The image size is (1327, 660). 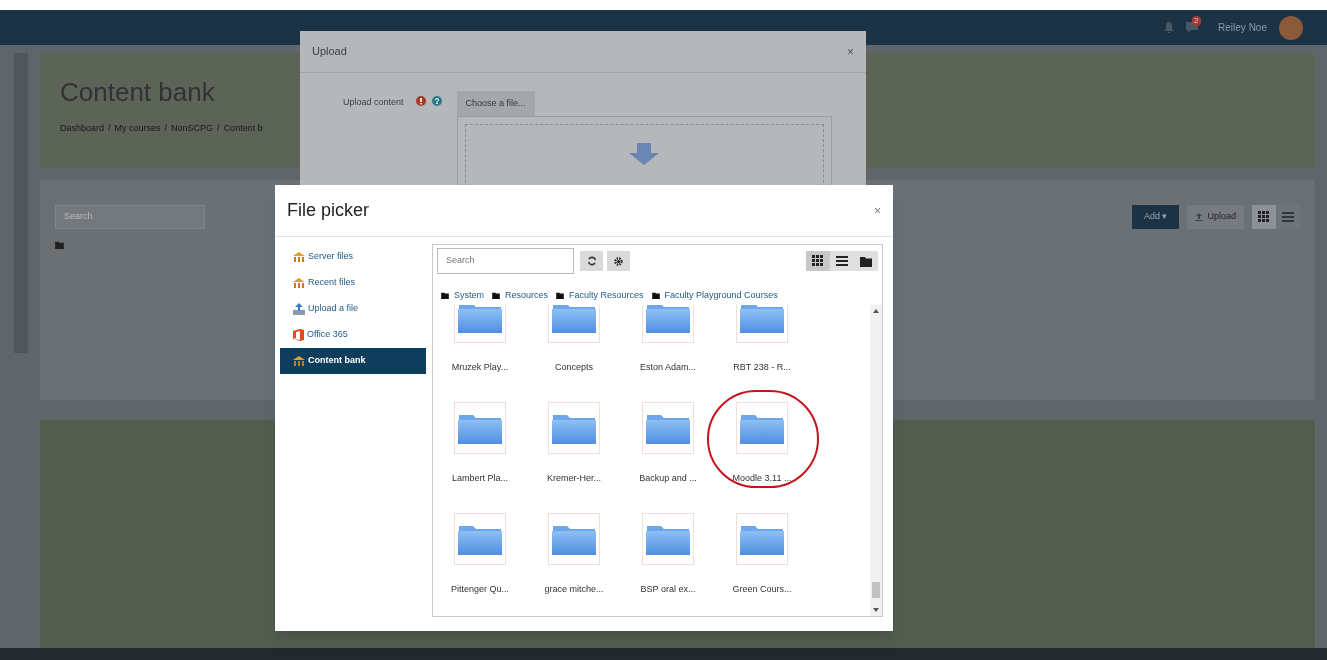 I want to click on repository-item: Office 365, so click(x=353, y=335).